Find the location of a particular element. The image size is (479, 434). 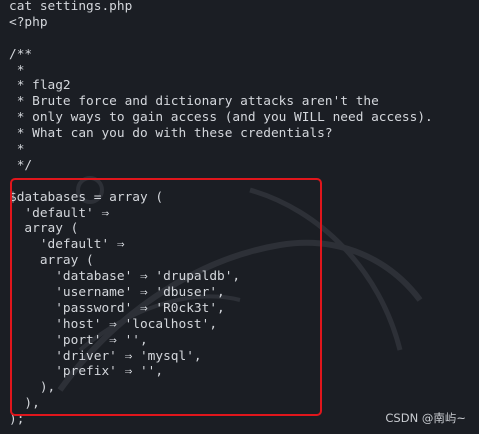

code-line: /** is located at coordinates (21, 54).